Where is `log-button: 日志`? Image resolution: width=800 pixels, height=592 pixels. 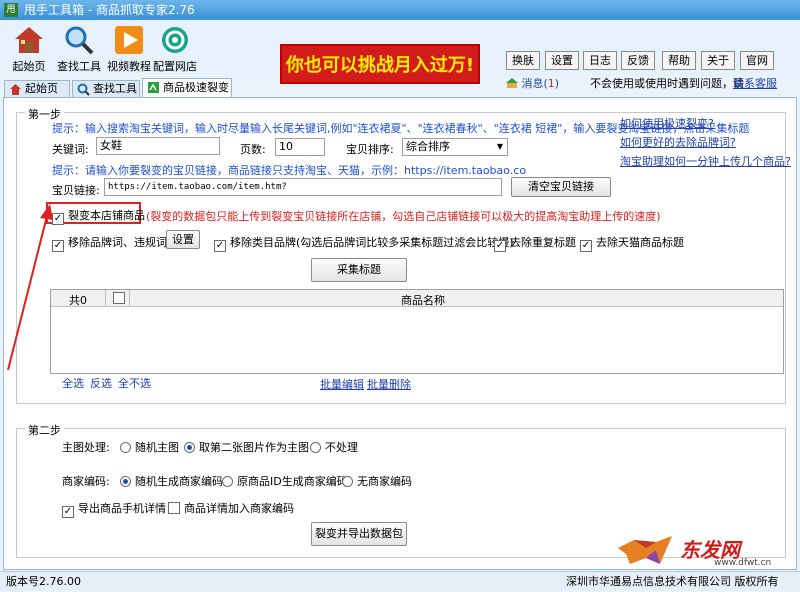
log-button: 日志 is located at coordinates (600, 60).